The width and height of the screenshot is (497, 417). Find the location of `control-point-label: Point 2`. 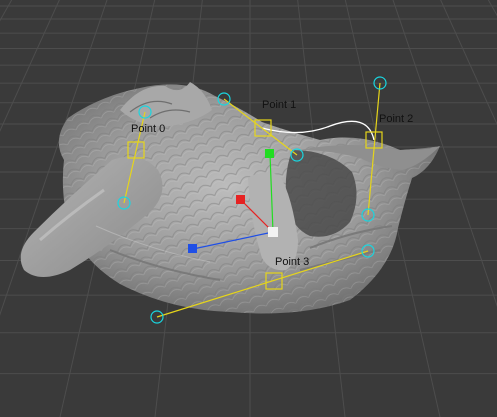

control-point-label: Point 2 is located at coordinates (396, 119).